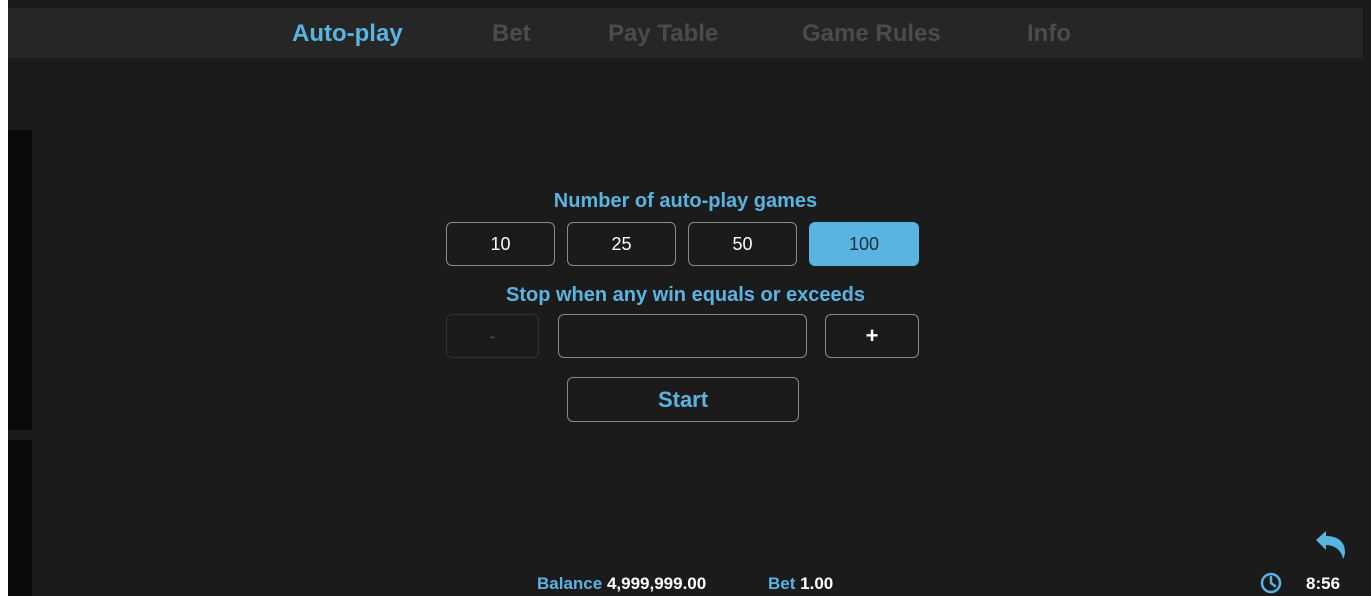 Image resolution: width=1371 pixels, height=596 pixels. I want to click on tab-info: Info, so click(1049, 34).